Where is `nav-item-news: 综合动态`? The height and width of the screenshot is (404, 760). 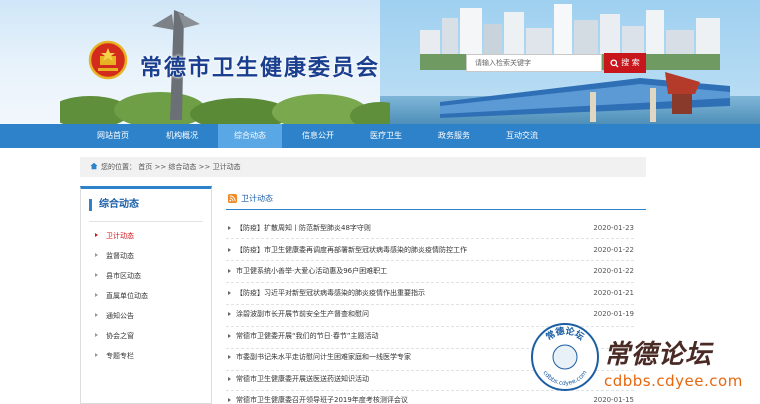 nav-item-news: 综合动态 is located at coordinates (250, 136).